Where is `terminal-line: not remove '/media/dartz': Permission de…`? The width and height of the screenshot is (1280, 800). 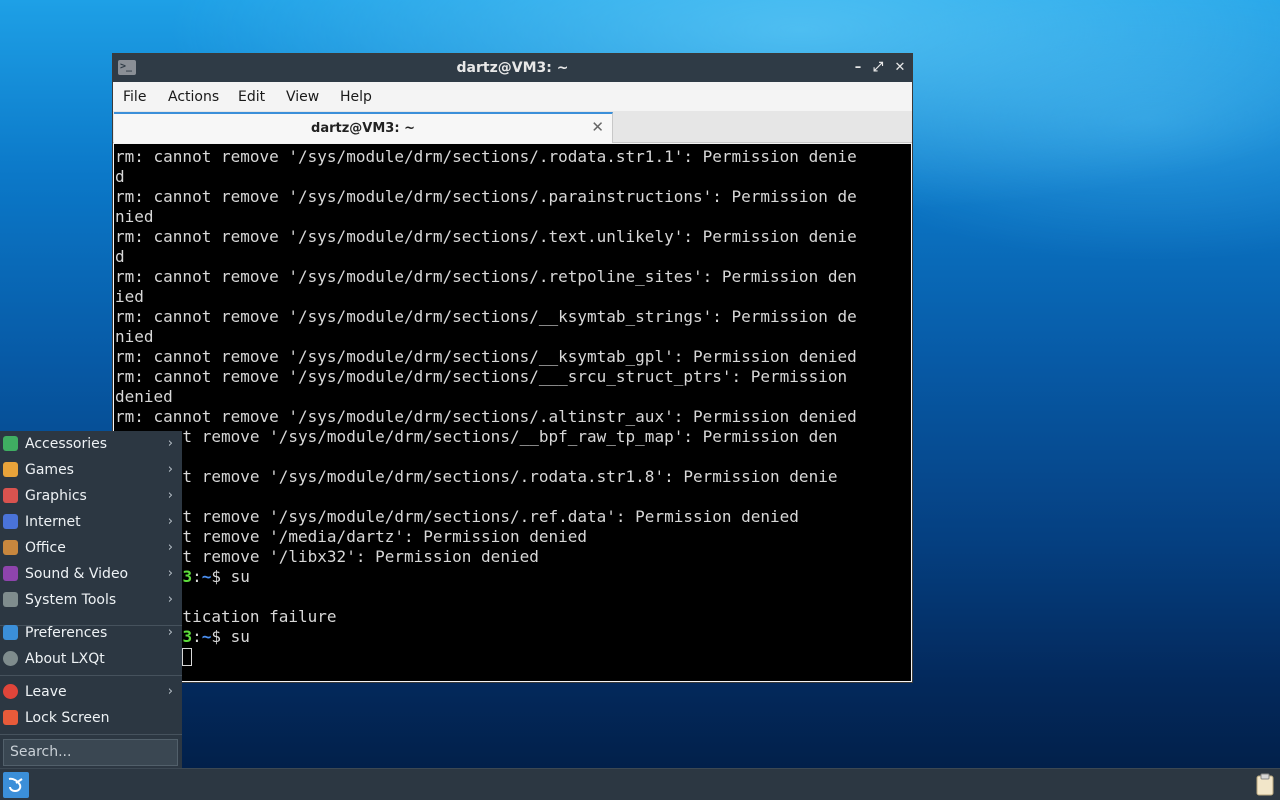 terminal-line: not remove '/media/dartz': Permission de… is located at coordinates (351, 536).